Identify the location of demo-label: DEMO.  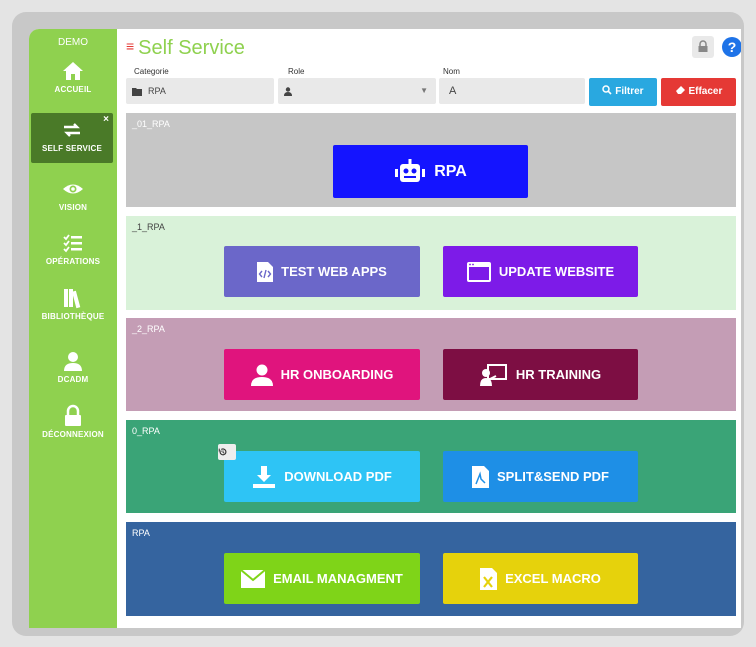
(73, 42).